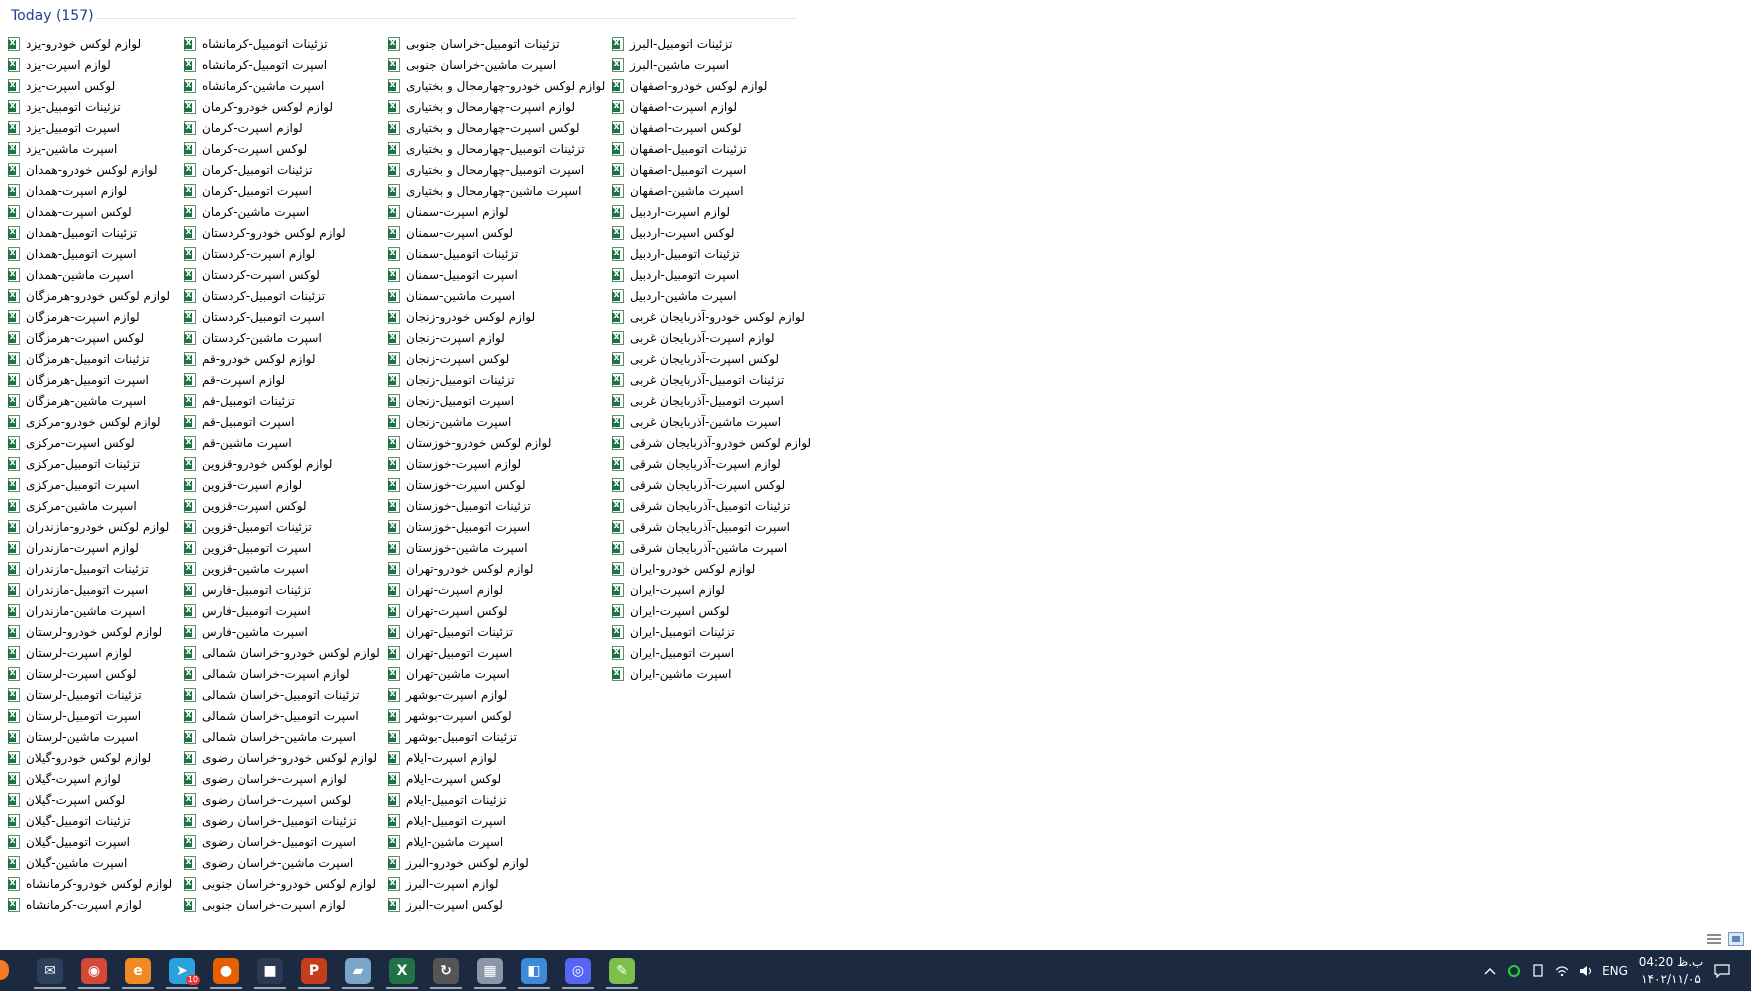 This screenshot has width=1751, height=991. Describe the element at coordinates (493, 820) in the screenshot. I see `file-item: اسپرت اتومبیل-ایلام` at that location.